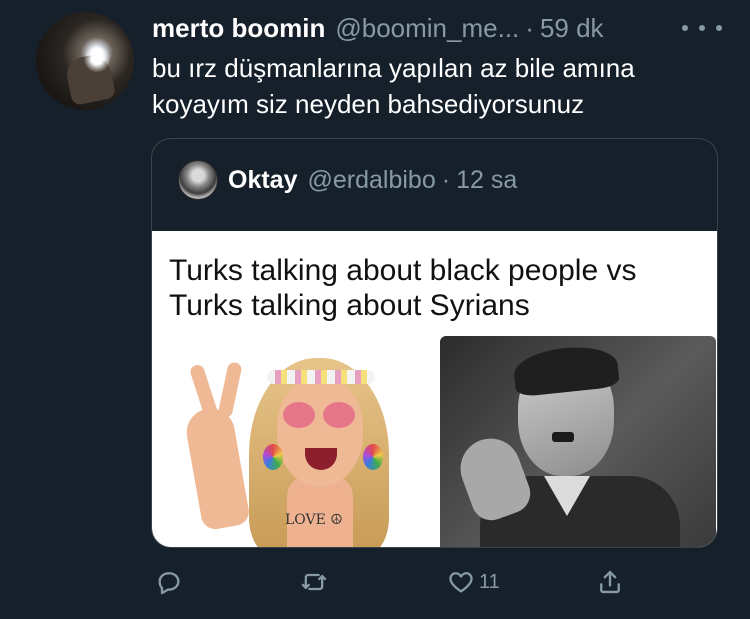 This screenshot has height=619, width=750. I want to click on quoted-author-name: Oktay, so click(262, 180).